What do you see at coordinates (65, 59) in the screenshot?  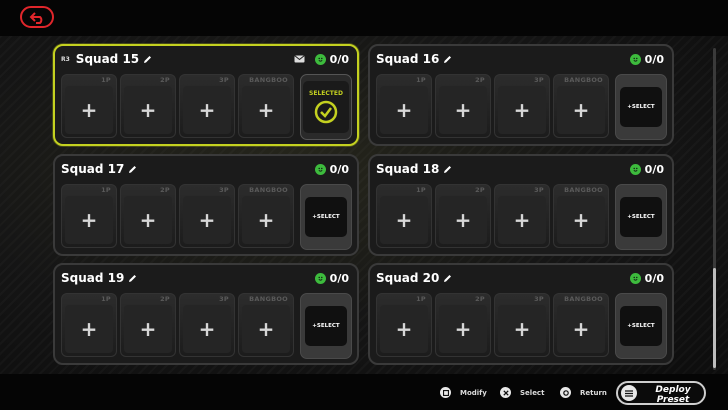 I see `r3-button-hint: R3` at bounding box center [65, 59].